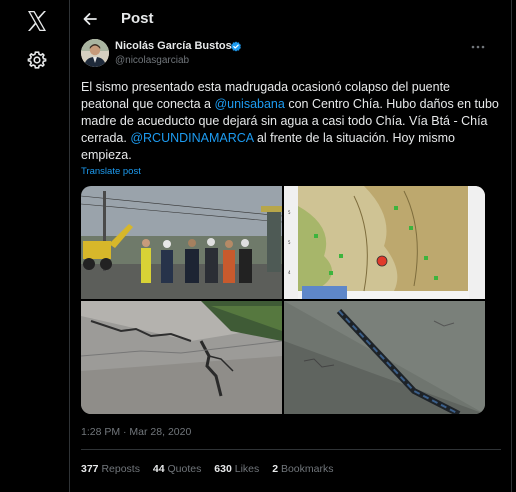 The image size is (516, 492). What do you see at coordinates (478, 46) in the screenshot?
I see `more-options-icon` at bounding box center [478, 46].